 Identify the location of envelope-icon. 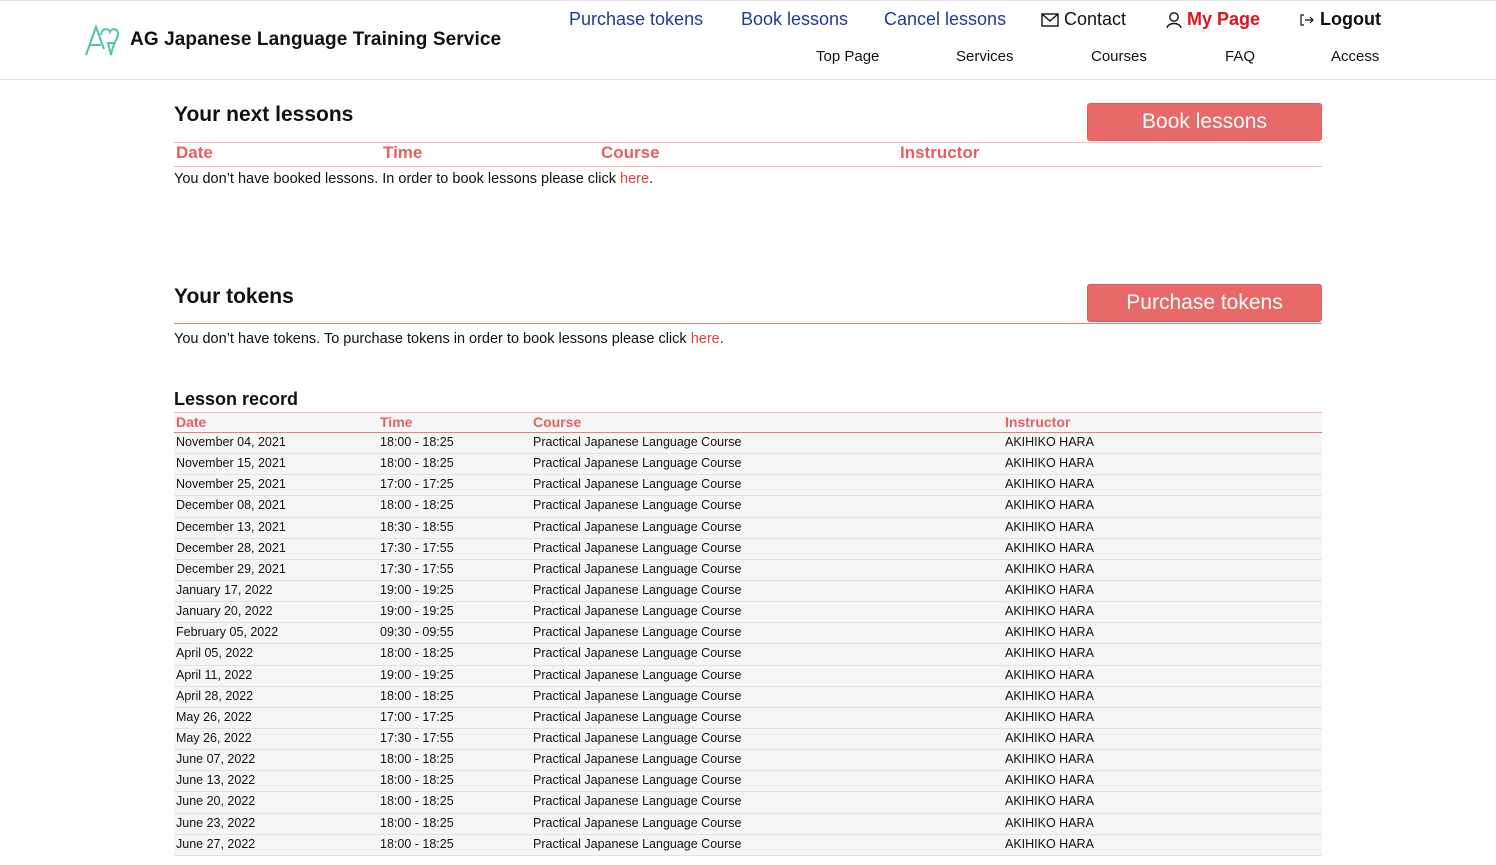
(1050, 19).